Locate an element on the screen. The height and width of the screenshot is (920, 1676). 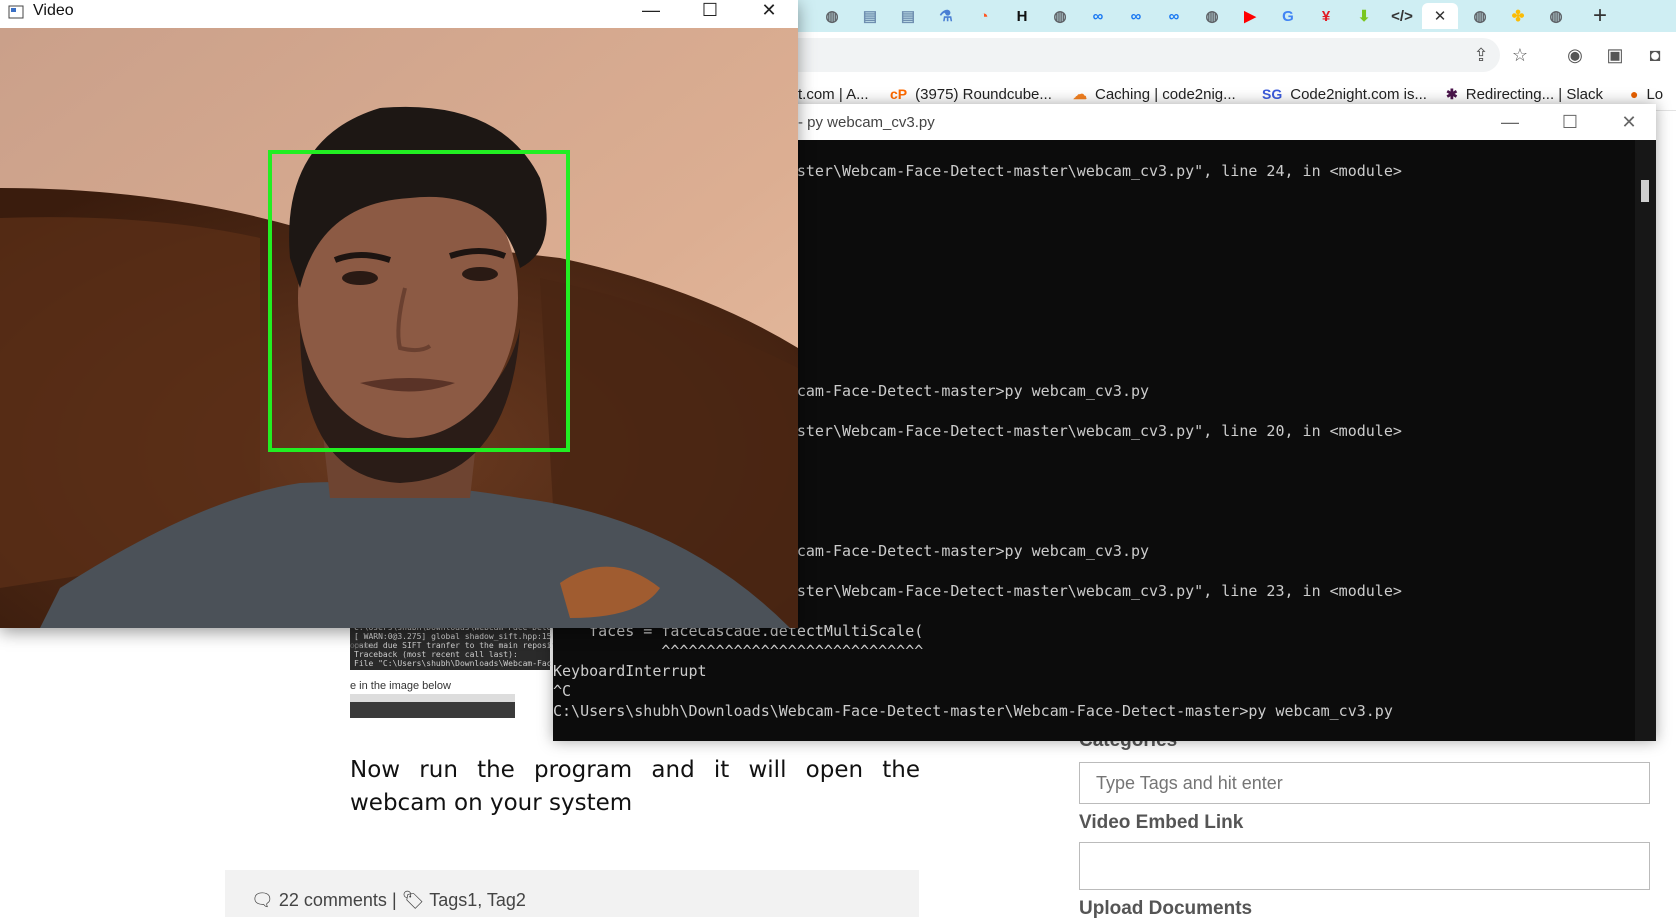
video-maximize-button: ☐ is located at coordinates (710, 12).